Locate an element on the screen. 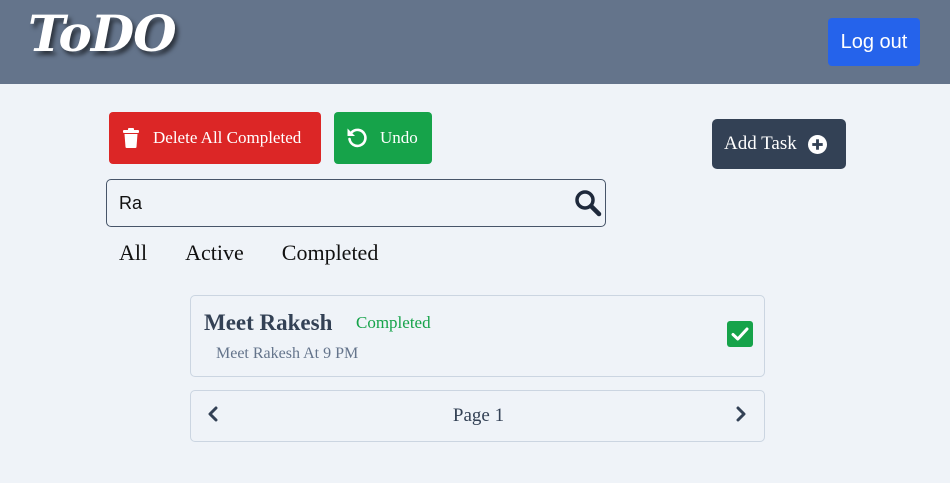 This screenshot has width=950, height=483. pagination: Page 1 is located at coordinates (477, 416).